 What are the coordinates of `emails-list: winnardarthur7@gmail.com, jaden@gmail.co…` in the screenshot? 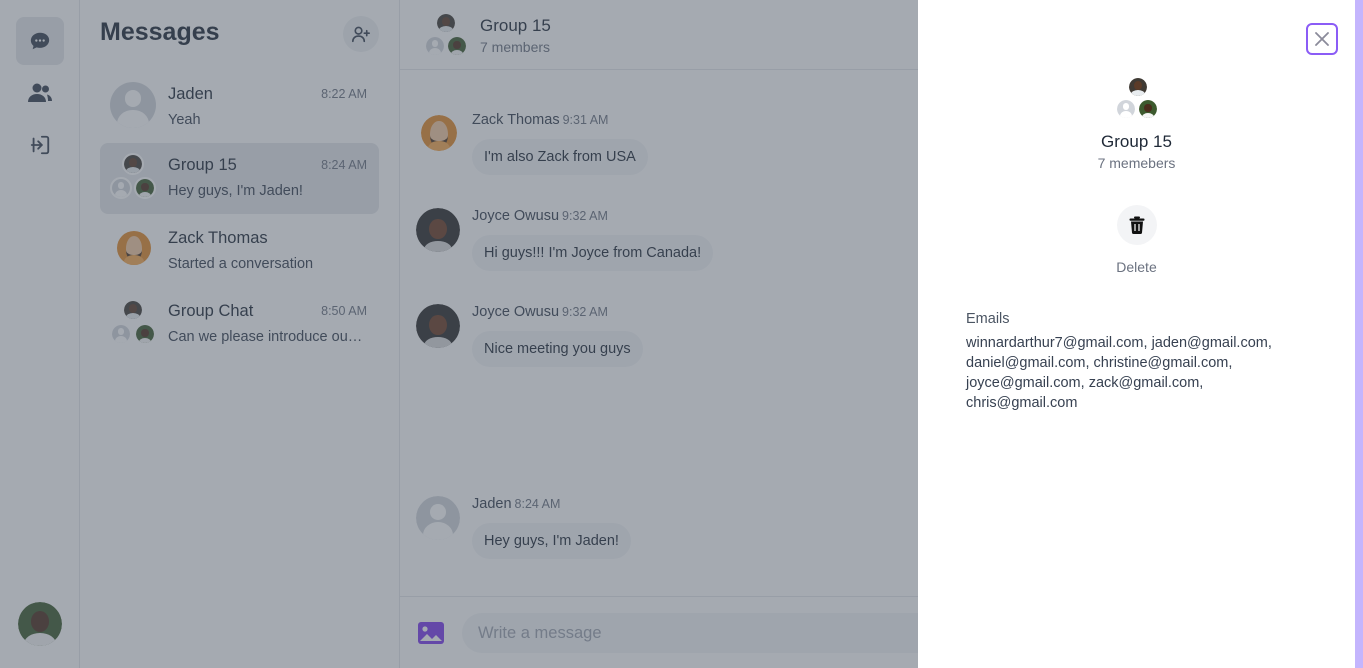 It's located at (1119, 373).